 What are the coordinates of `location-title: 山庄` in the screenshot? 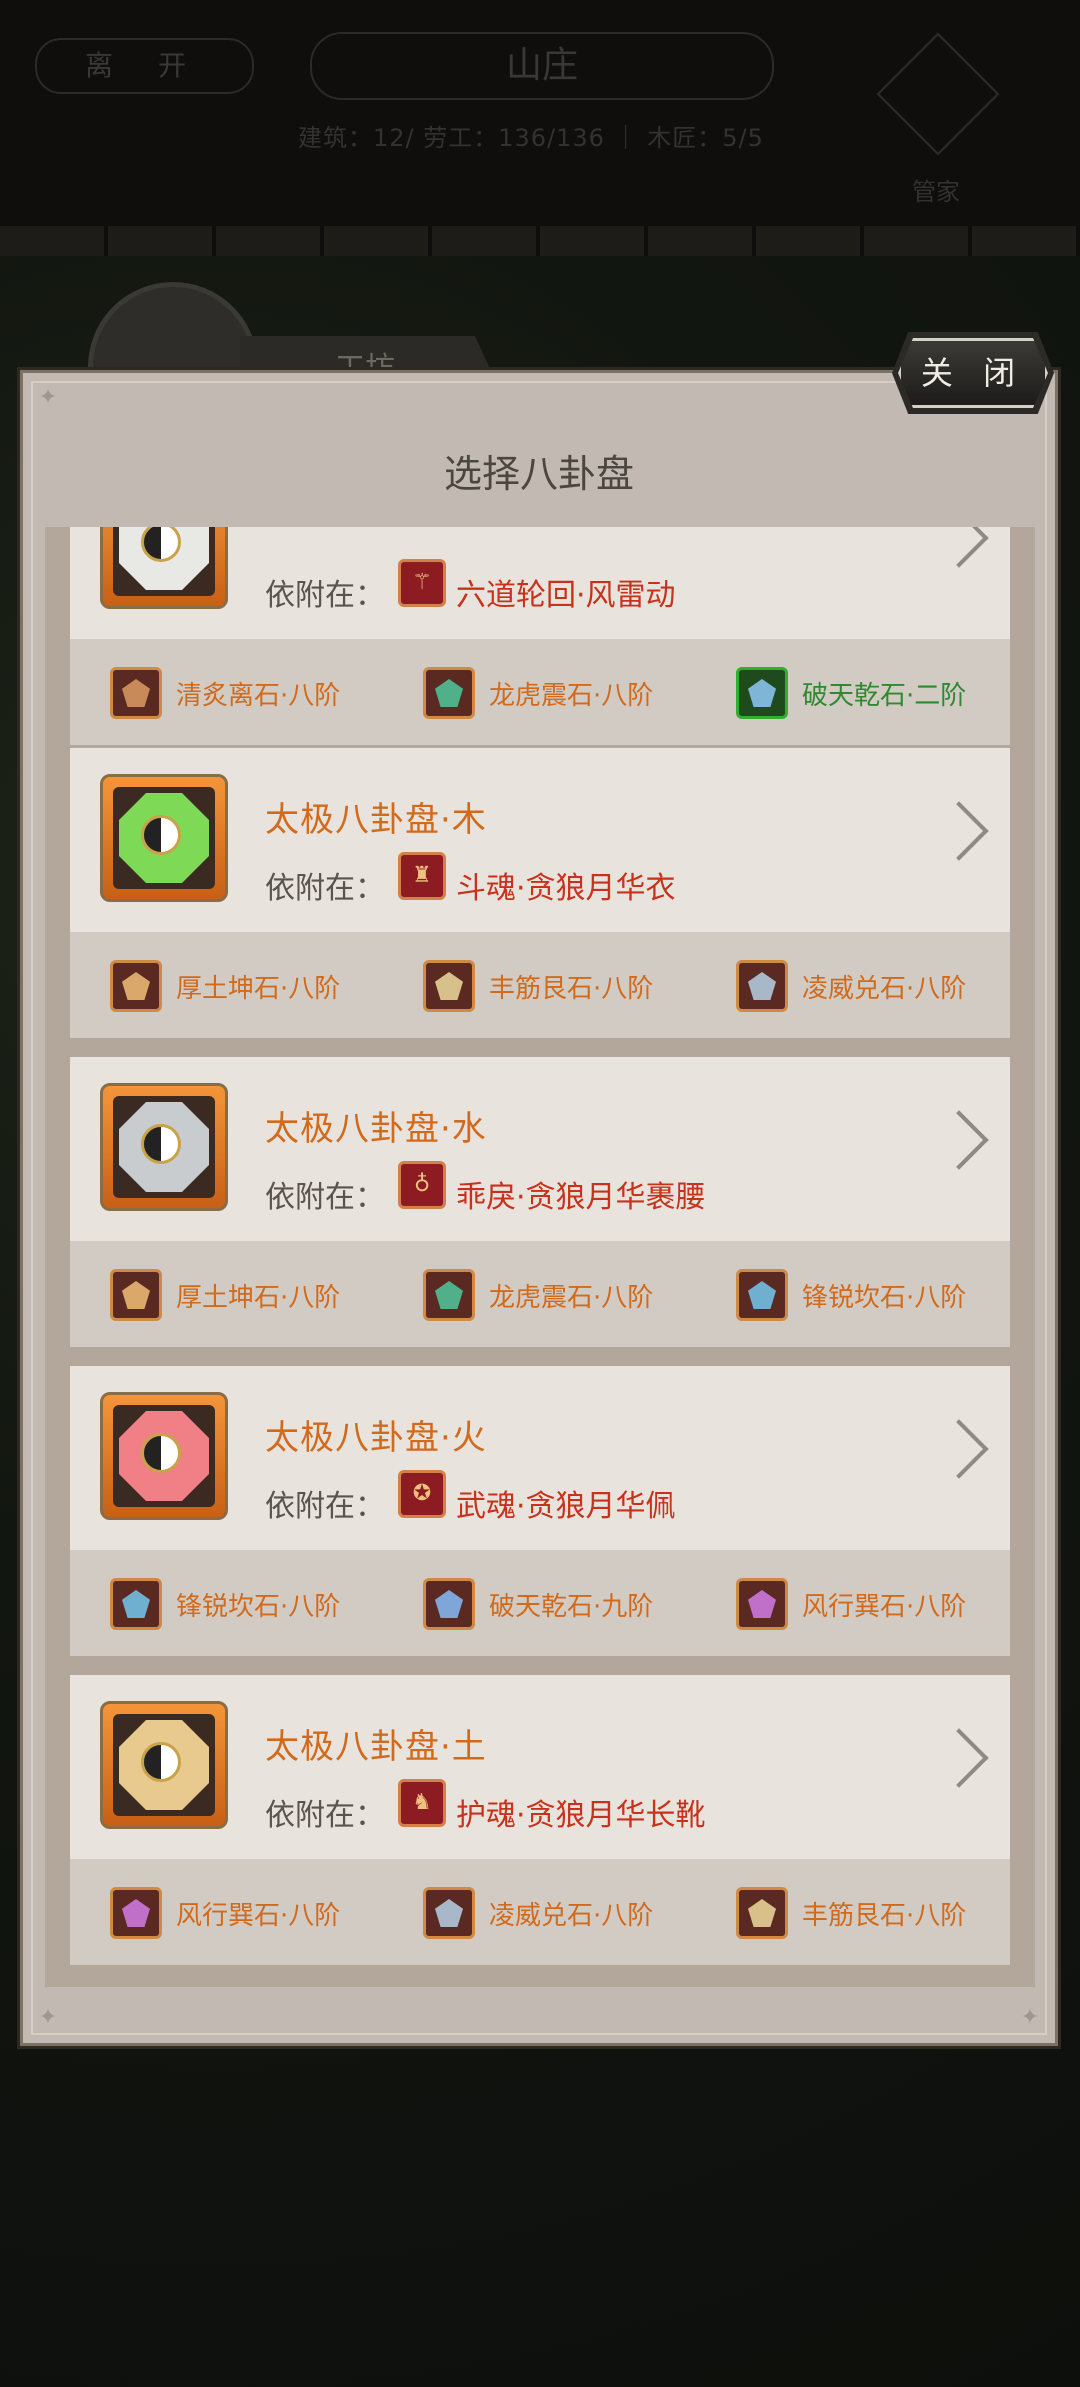 It's located at (542, 66).